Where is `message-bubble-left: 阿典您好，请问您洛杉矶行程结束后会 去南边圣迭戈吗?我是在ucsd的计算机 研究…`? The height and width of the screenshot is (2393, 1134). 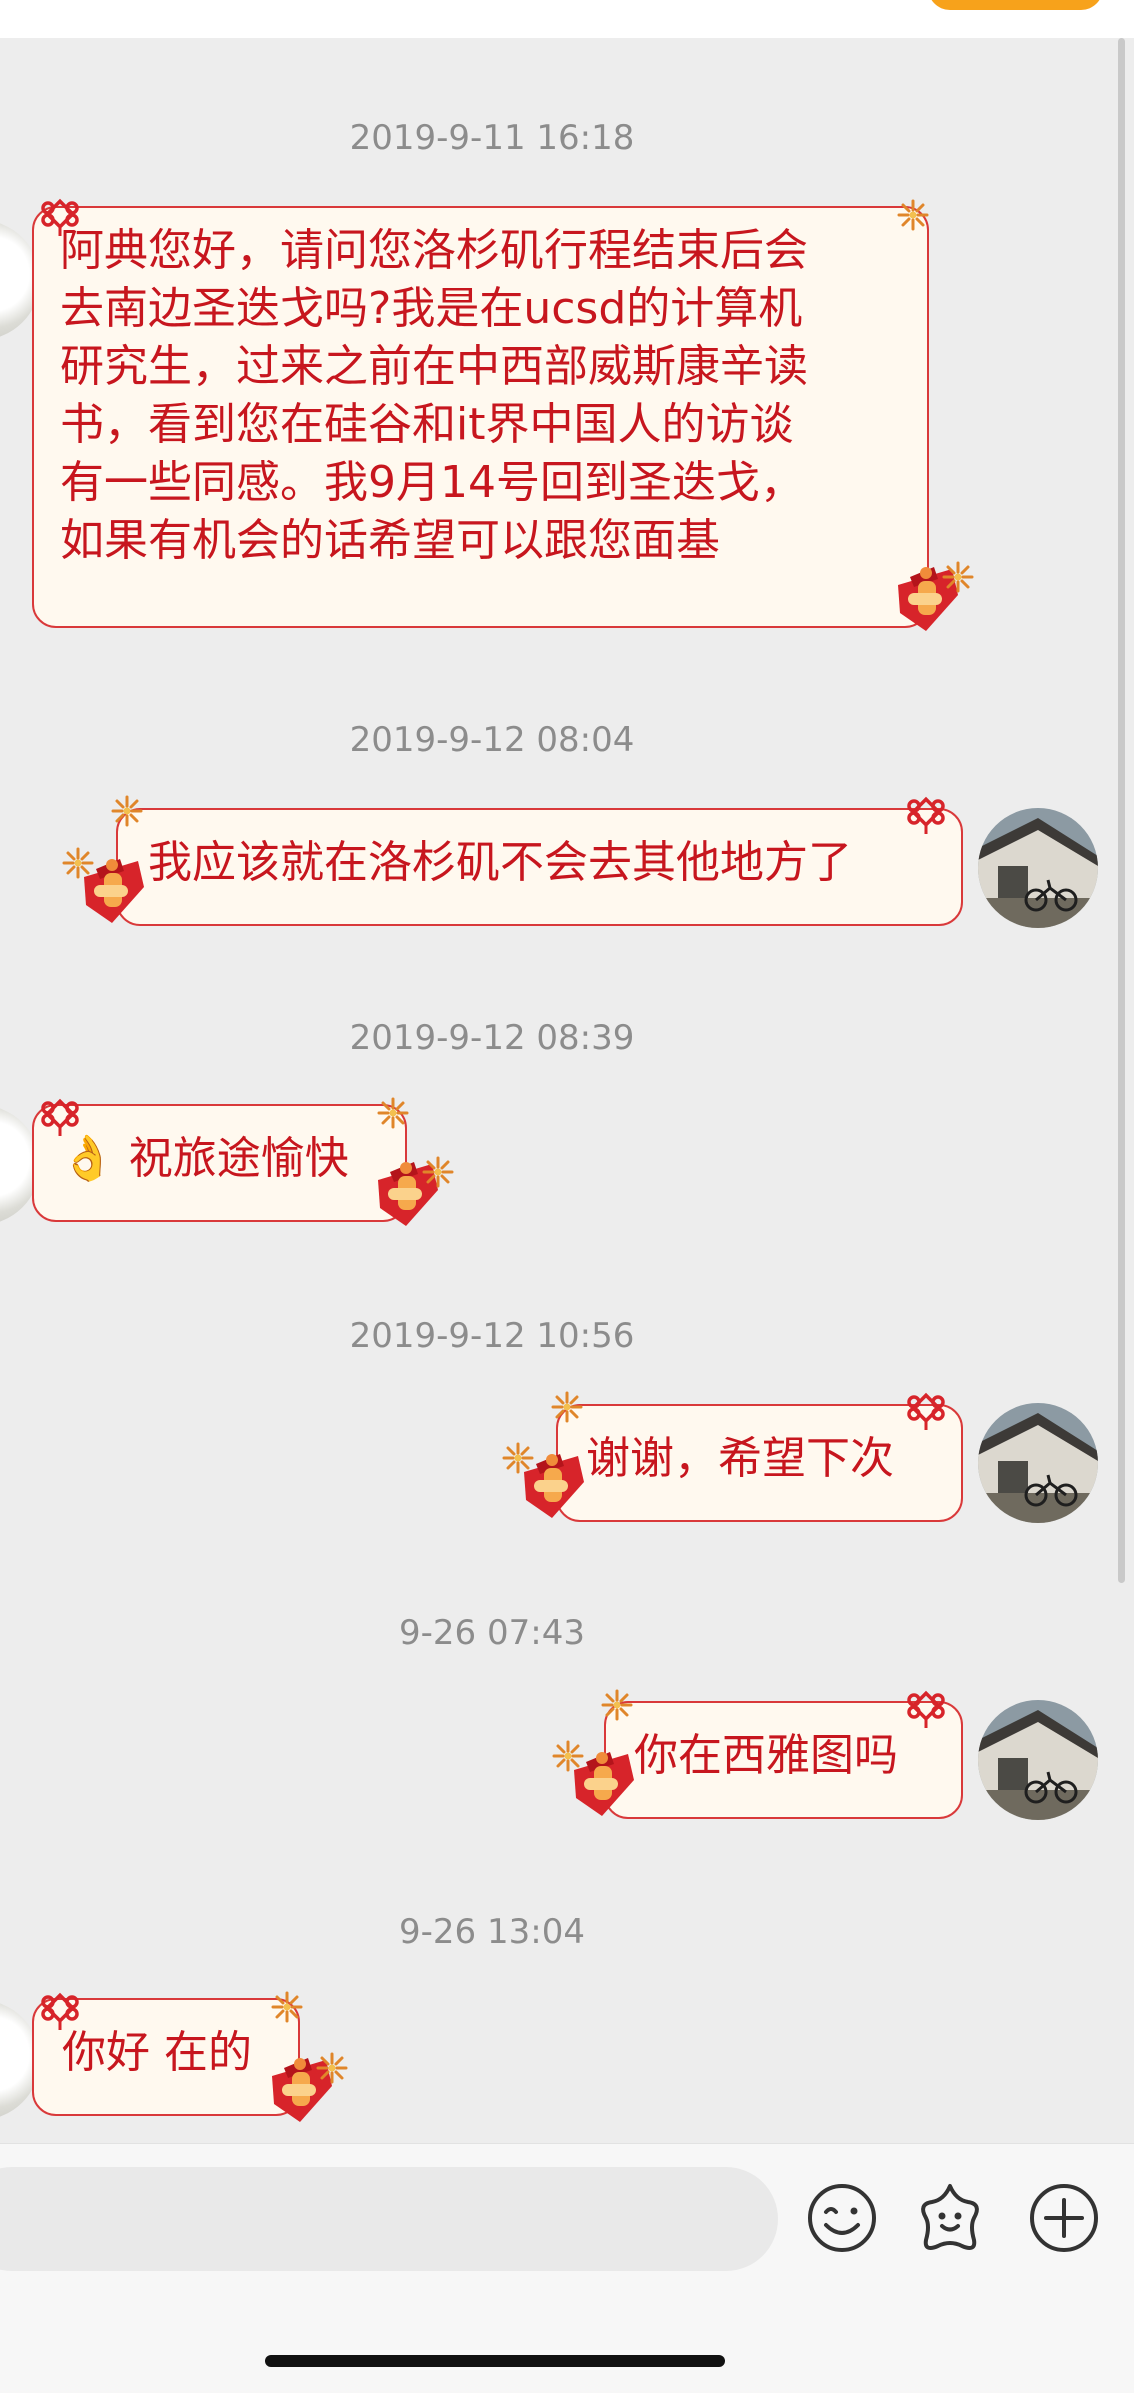
message-bubble-left: 阿典您好，请问您洛杉矶行程结束后会 去南边圣迭戈吗?我是在ucsd的计算机 研究… is located at coordinates (480, 417).